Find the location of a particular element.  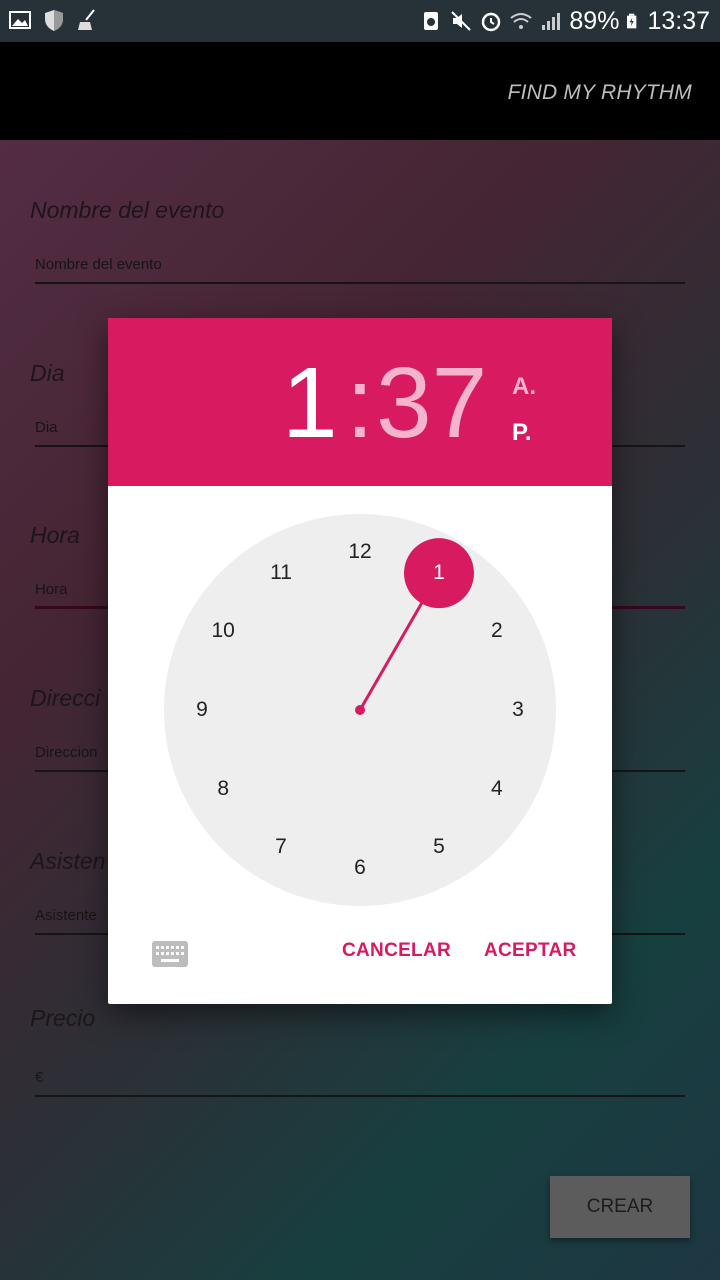

clock-number-3: 3 is located at coordinates (518, 710).